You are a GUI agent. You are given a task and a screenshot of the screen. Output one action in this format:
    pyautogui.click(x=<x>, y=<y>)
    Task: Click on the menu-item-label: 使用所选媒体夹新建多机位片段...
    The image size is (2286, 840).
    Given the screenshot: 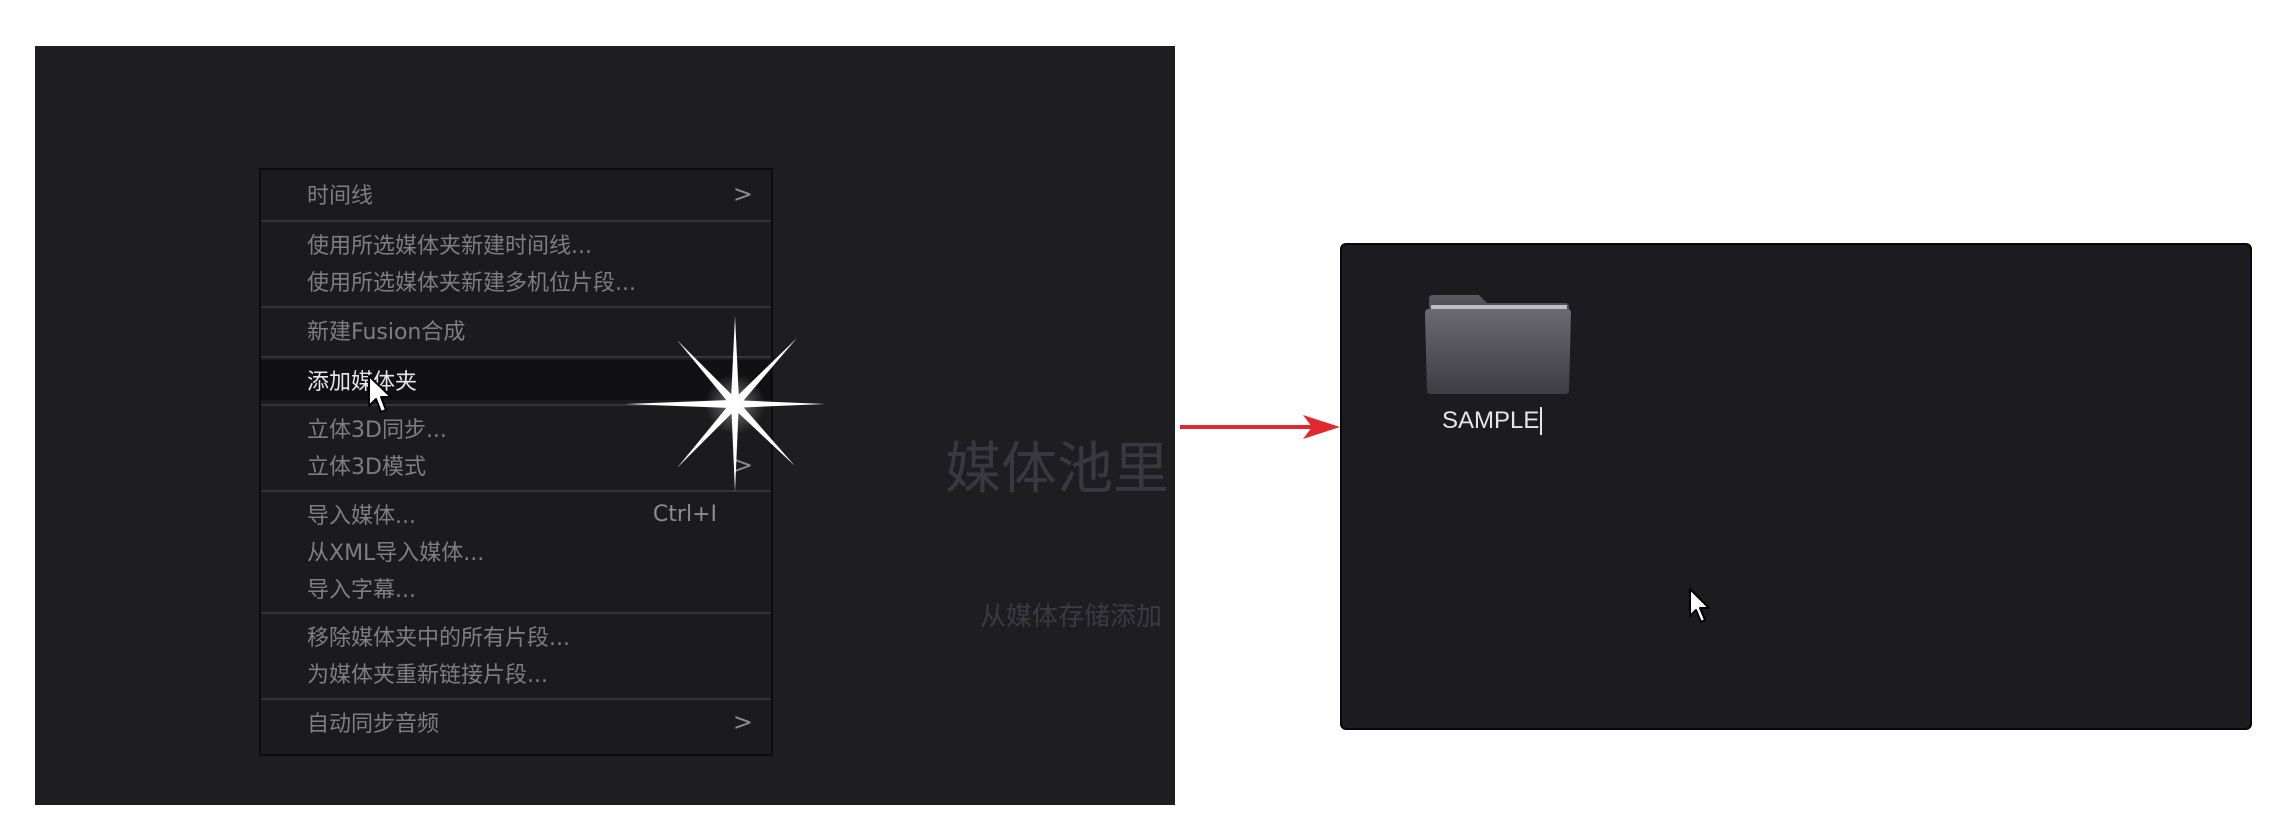 What is the action you would take?
    pyautogui.click(x=471, y=283)
    